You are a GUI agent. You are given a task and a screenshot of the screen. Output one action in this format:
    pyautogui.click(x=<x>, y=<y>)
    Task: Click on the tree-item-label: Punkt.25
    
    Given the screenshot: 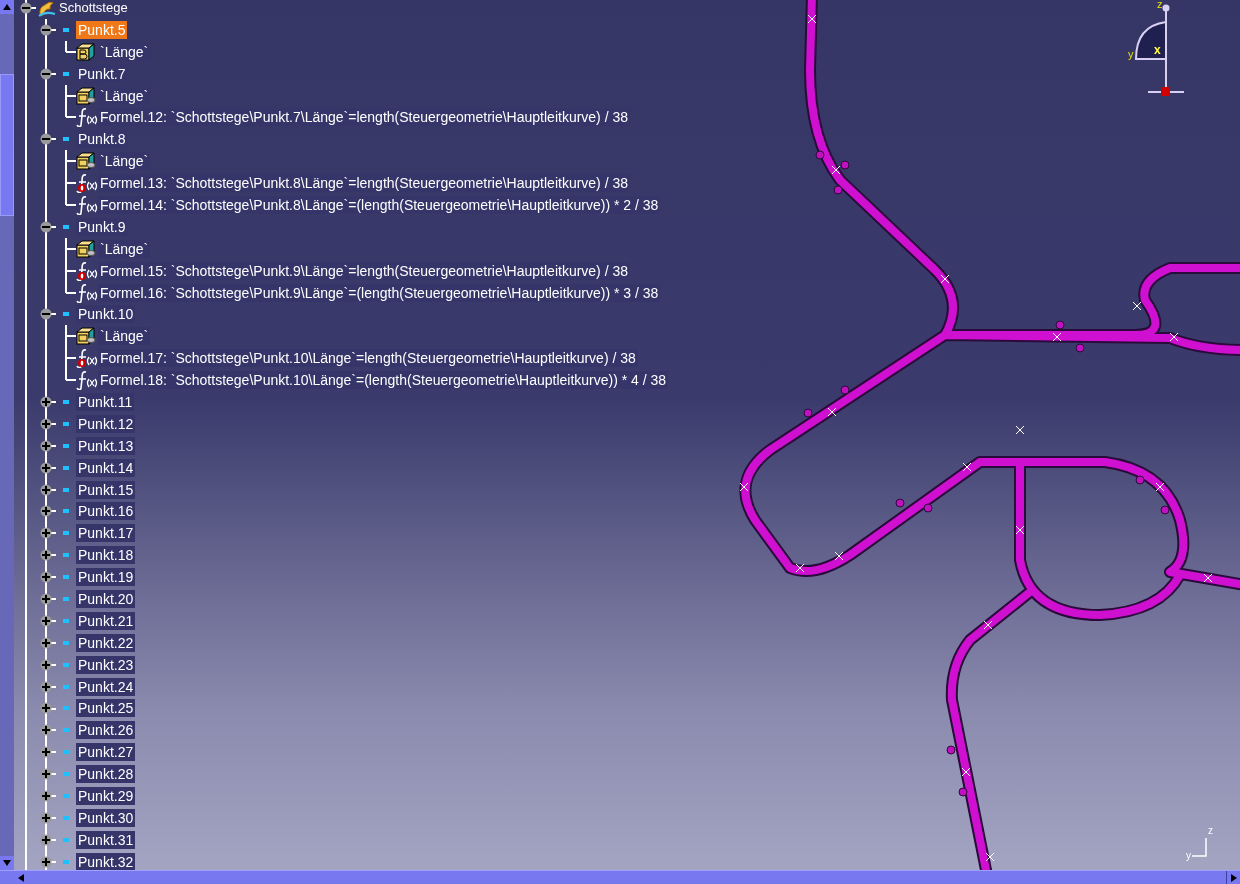 What is the action you would take?
    pyautogui.click(x=106, y=708)
    